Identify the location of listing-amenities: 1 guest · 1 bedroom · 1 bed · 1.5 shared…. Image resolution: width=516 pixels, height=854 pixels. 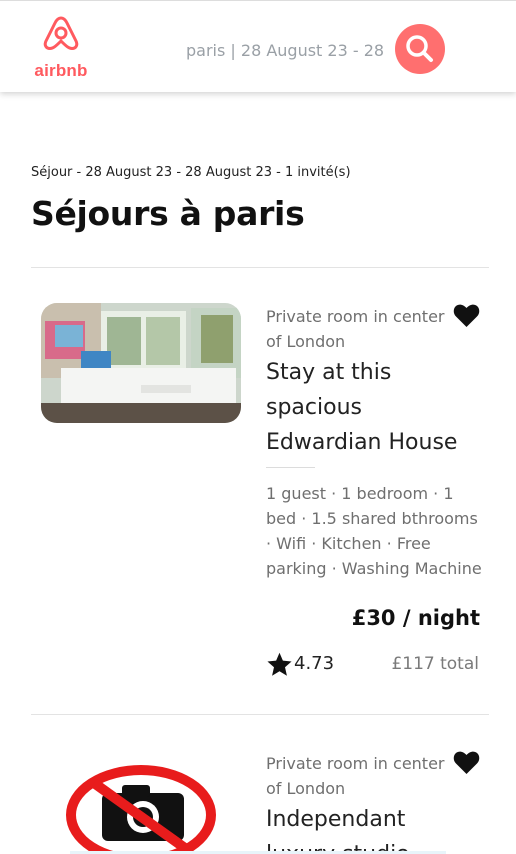
(374, 531).